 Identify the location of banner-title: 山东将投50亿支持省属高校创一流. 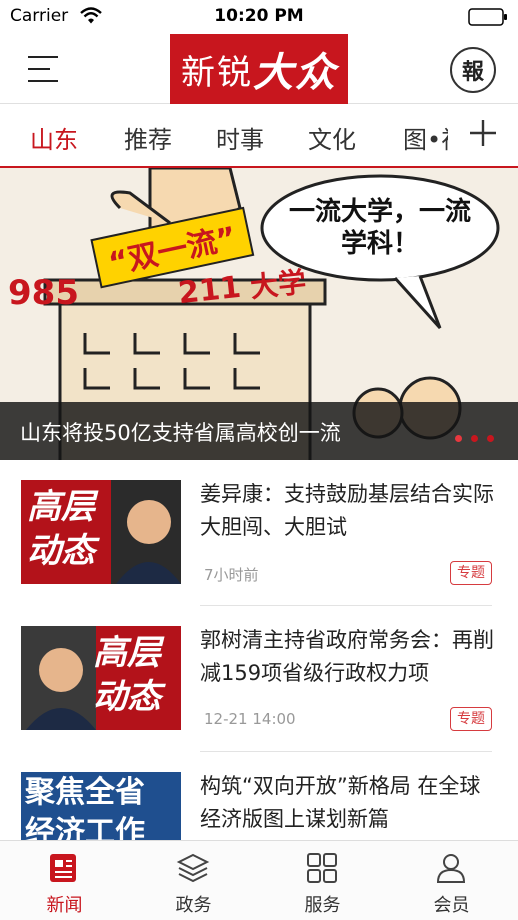
(180, 433).